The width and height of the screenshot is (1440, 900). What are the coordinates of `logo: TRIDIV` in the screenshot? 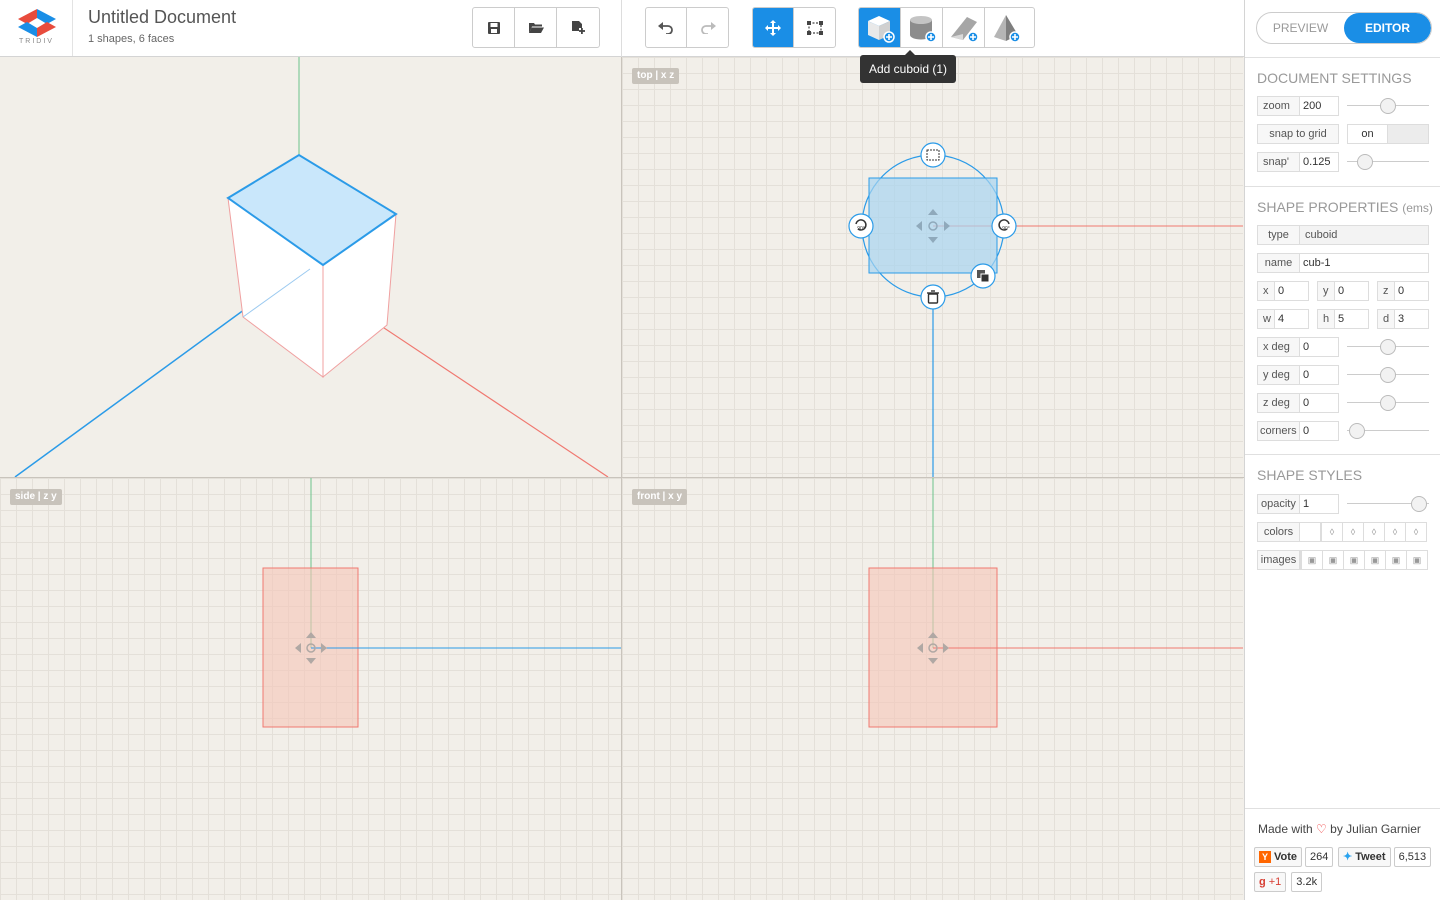 It's located at (36, 28).